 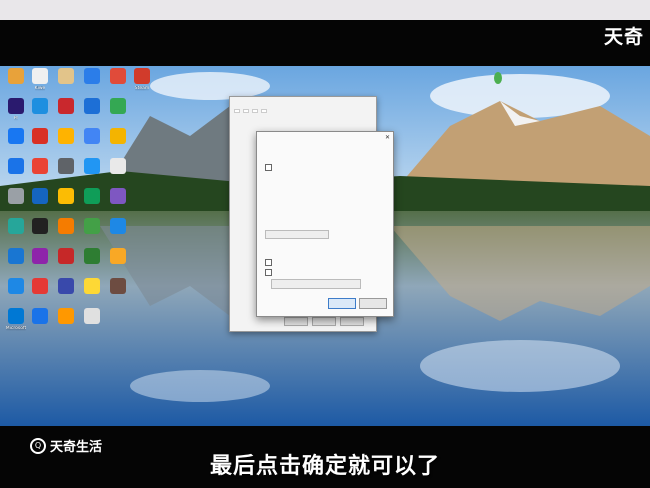 What do you see at coordinates (296, 321) in the screenshot?
I see `properties-ok-button` at bounding box center [296, 321].